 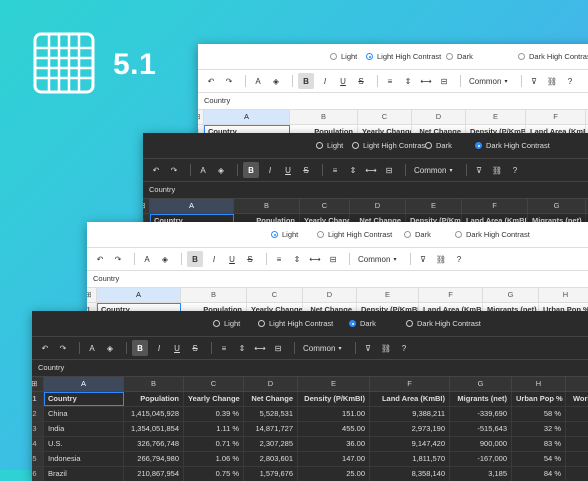 I want to click on table-cell: Yearly Change, so click(x=214, y=399).